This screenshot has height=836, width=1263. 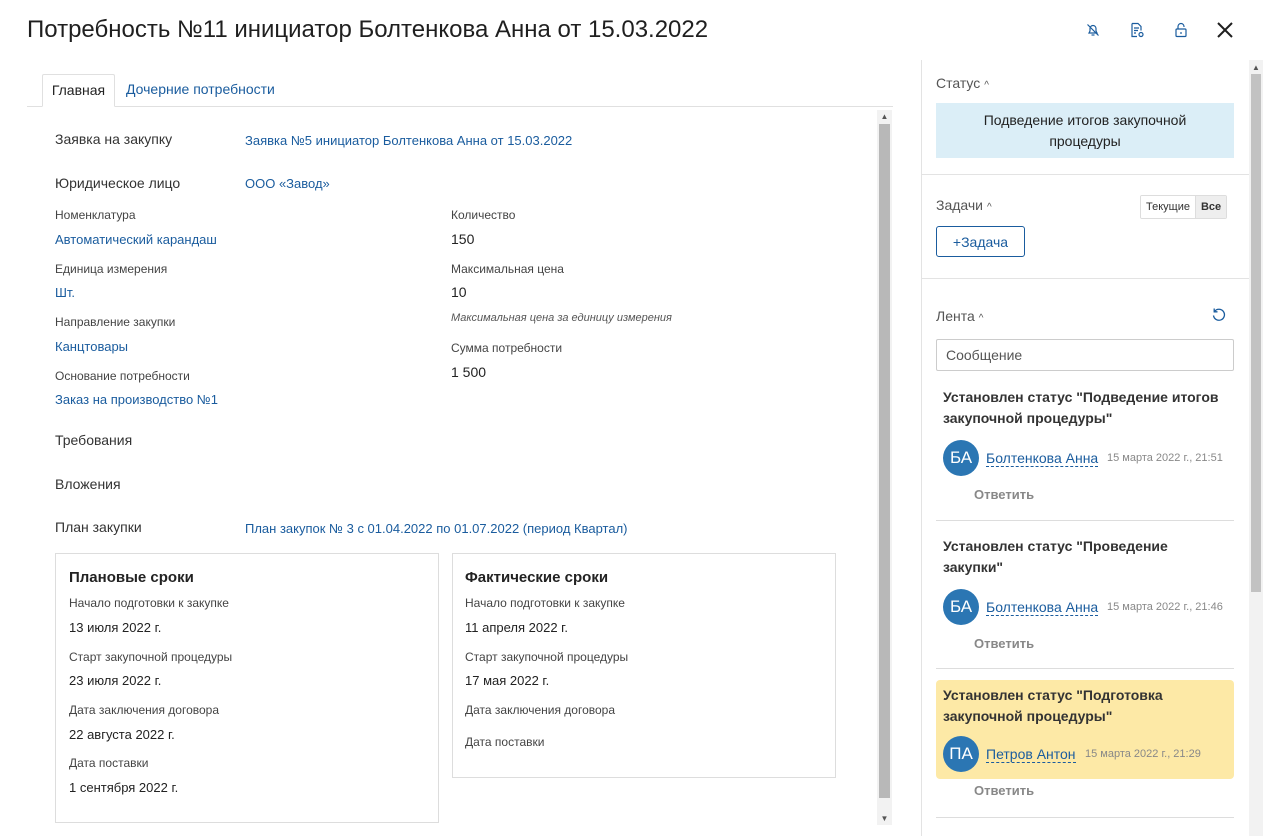 What do you see at coordinates (547, 657) in the screenshot?
I see `actual-start-label: Старт закупочной процедуры` at bounding box center [547, 657].